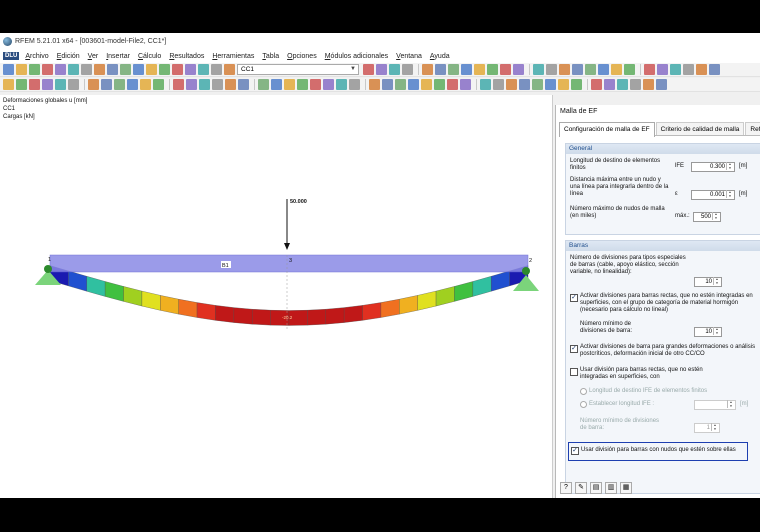  I want to click on activate-straight-checkbox: ✓, so click(574, 298).